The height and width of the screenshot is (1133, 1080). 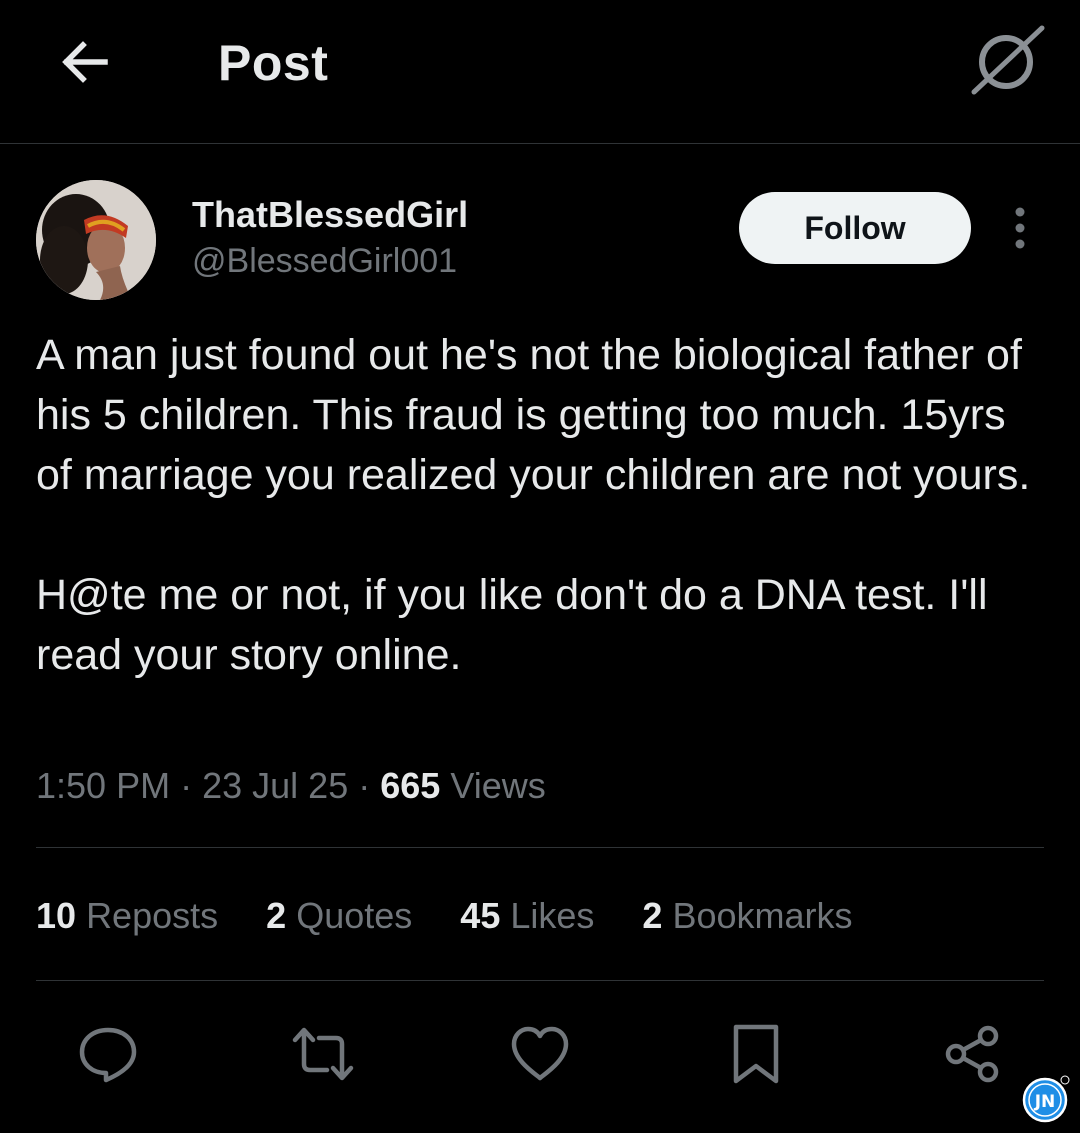 I want to click on top-bar: Post, so click(x=540, y=72).